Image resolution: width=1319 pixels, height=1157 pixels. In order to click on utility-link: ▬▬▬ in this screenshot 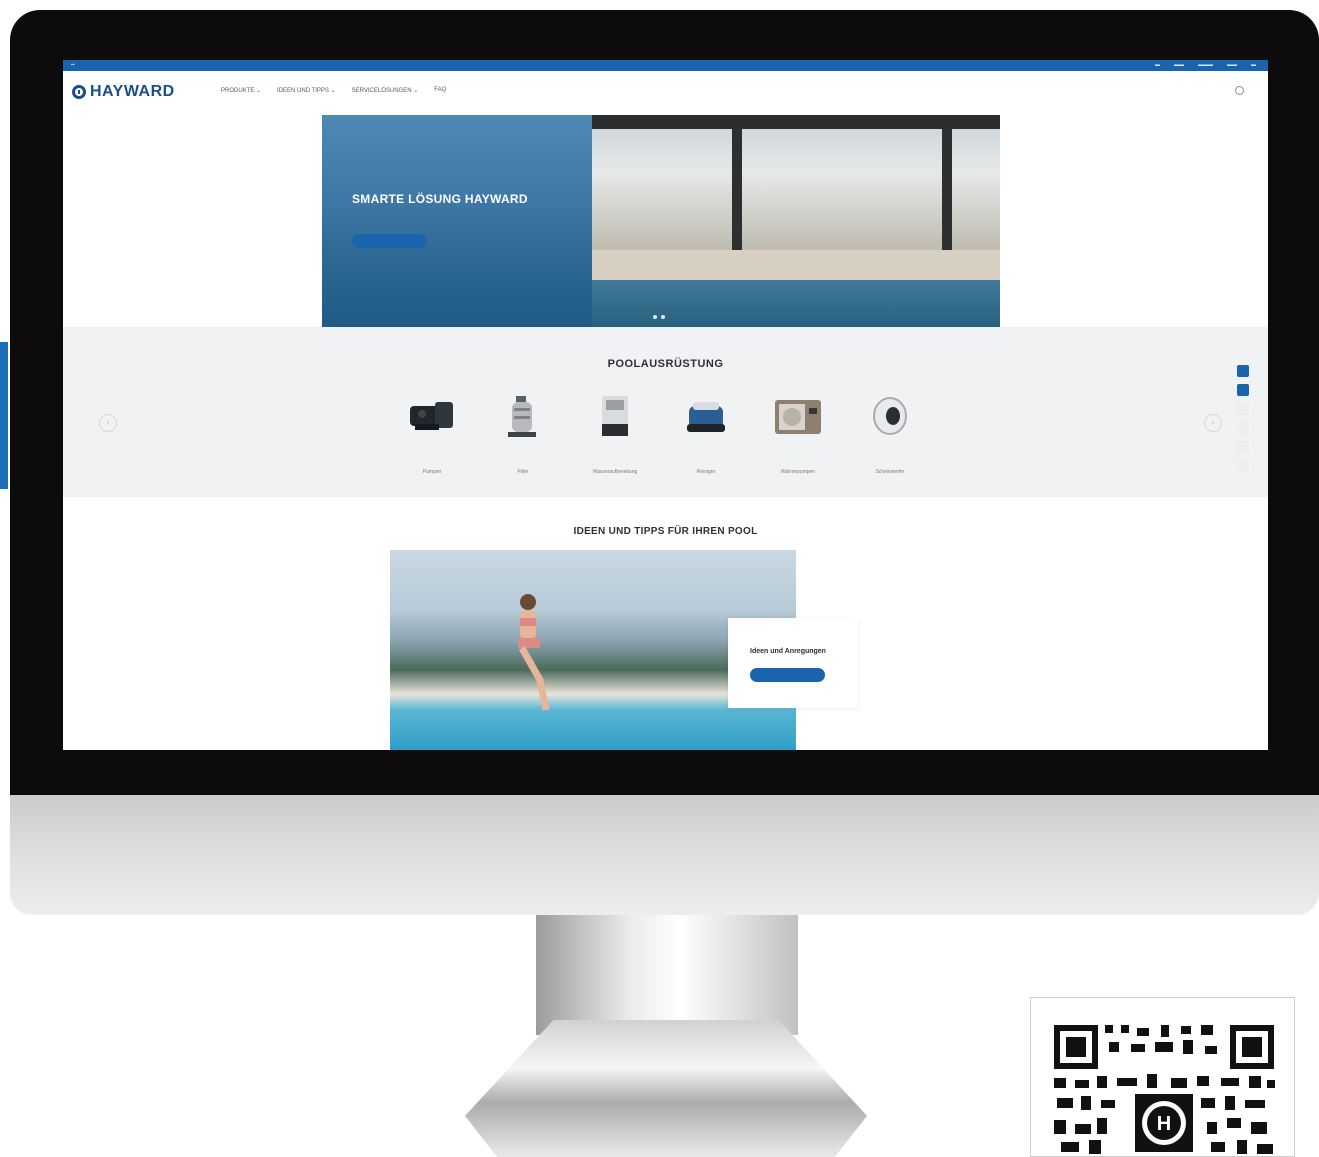, I will do `click(1205, 65)`.